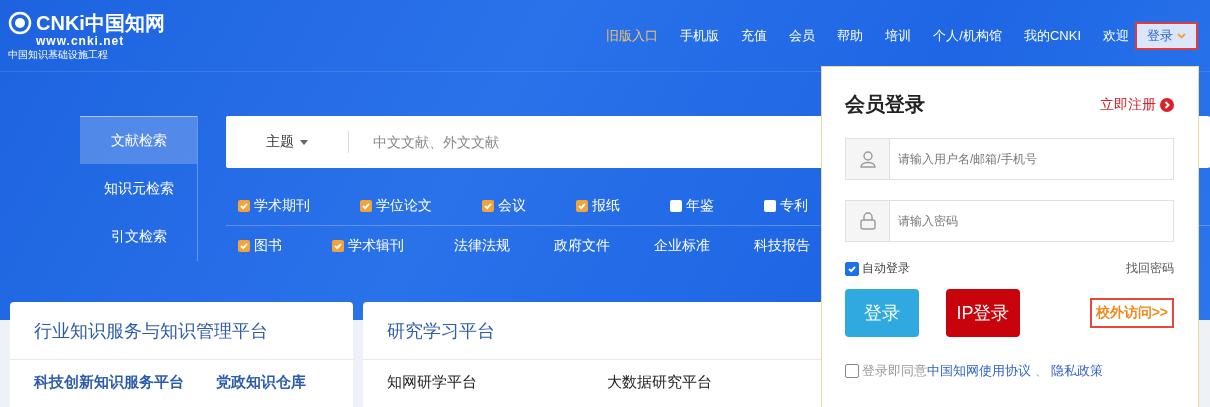 This screenshot has height=407, width=1210. Describe the element at coordinates (701, 382) in the screenshot. I see `platform-link: 大数据研究平台` at that location.